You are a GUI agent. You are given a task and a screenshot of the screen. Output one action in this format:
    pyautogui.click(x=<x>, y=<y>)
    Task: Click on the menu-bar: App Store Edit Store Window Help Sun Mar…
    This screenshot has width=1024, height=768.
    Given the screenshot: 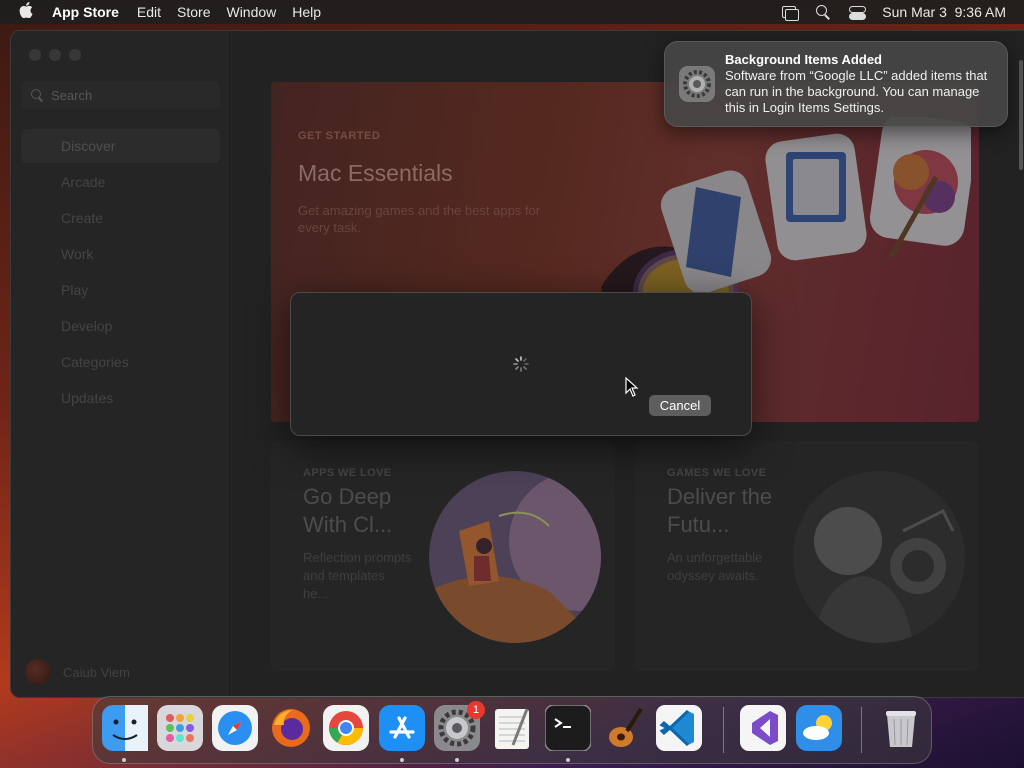 What is the action you would take?
    pyautogui.click(x=512, y=12)
    